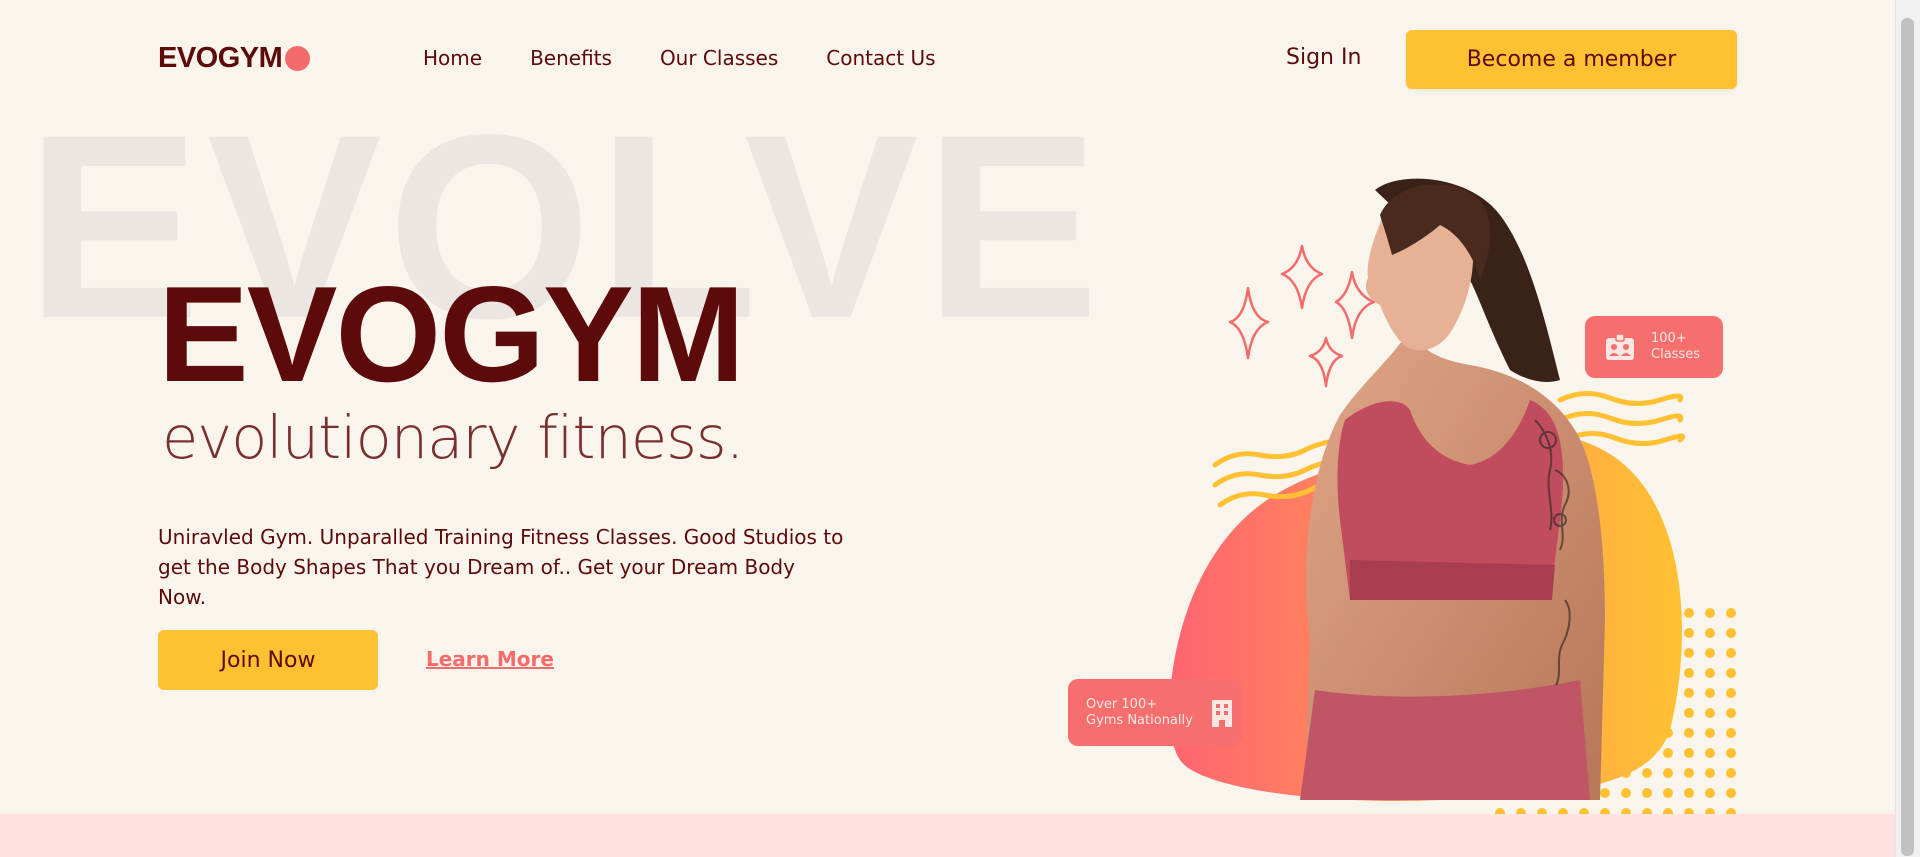 Image resolution: width=1920 pixels, height=857 pixels. What do you see at coordinates (1222, 713) in the screenshot?
I see `building-icon` at bounding box center [1222, 713].